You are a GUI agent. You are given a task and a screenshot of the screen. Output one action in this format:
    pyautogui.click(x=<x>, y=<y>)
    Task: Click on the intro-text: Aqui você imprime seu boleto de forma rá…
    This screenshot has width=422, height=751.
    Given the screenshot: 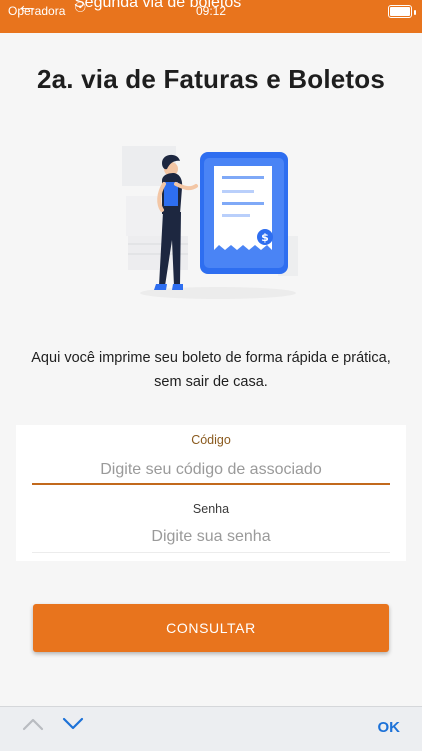 What is the action you would take?
    pyautogui.click(x=211, y=370)
    